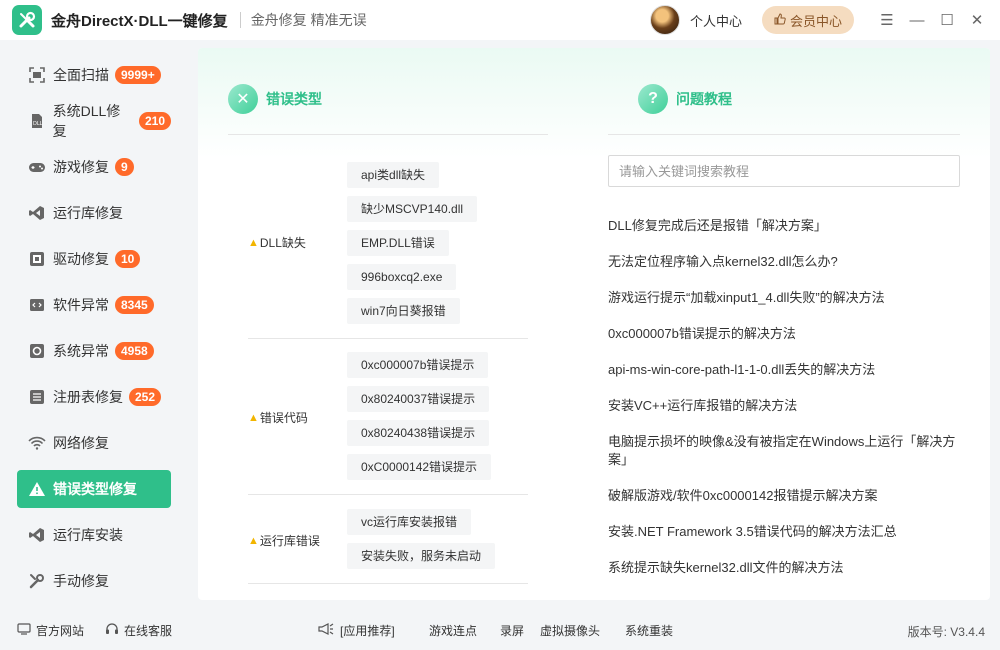 The height and width of the screenshot is (650, 1000). What do you see at coordinates (88, 535) in the screenshot?
I see `sidebar-item-label: 运行库安装` at bounding box center [88, 535].